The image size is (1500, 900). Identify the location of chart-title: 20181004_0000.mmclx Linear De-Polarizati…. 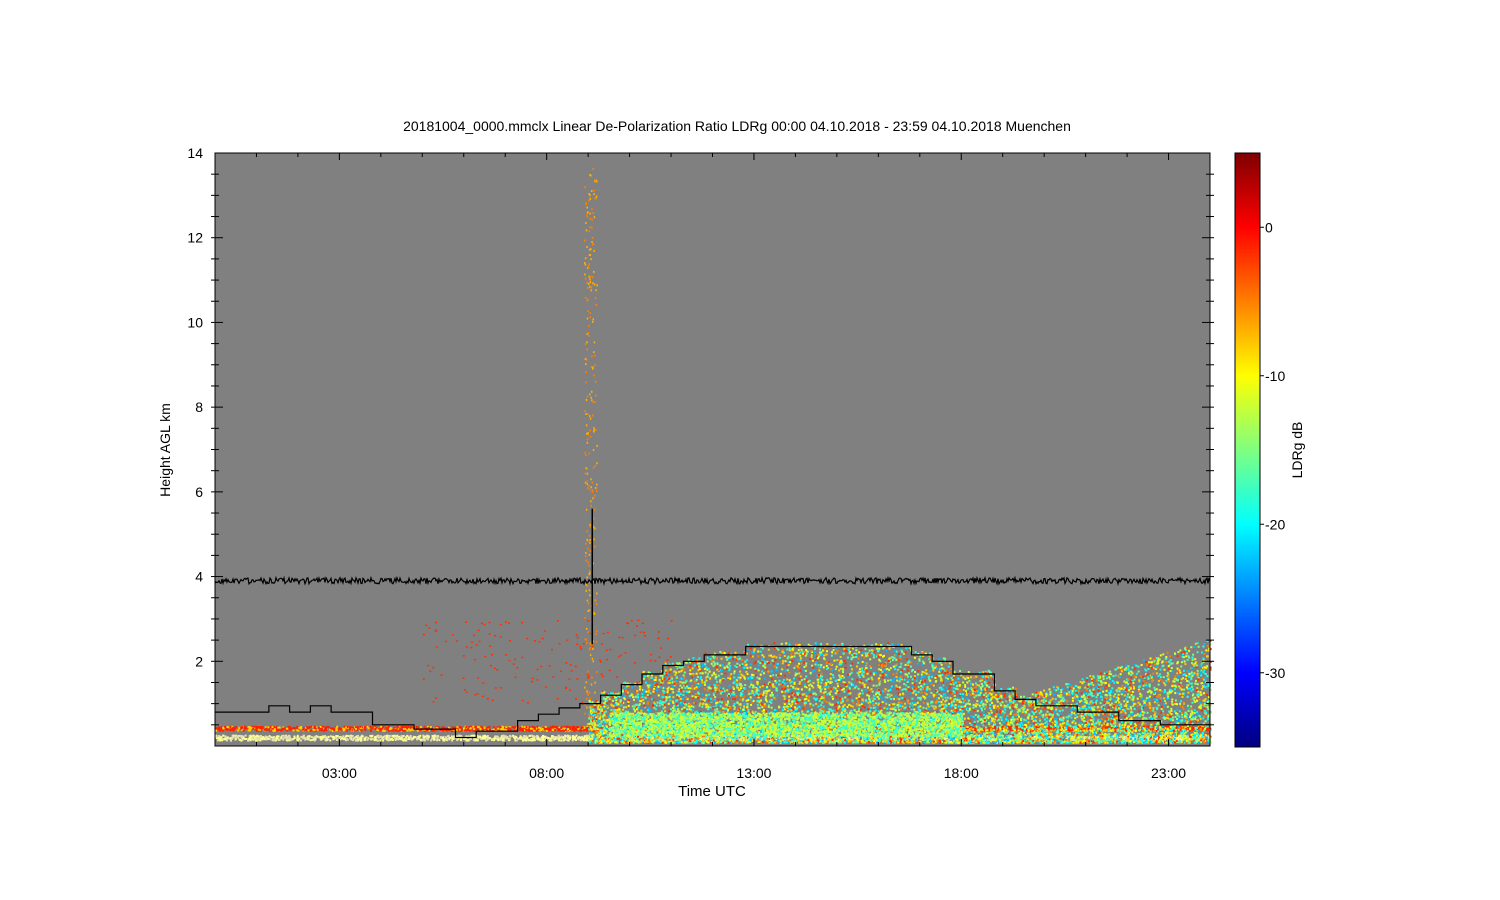
(737, 126).